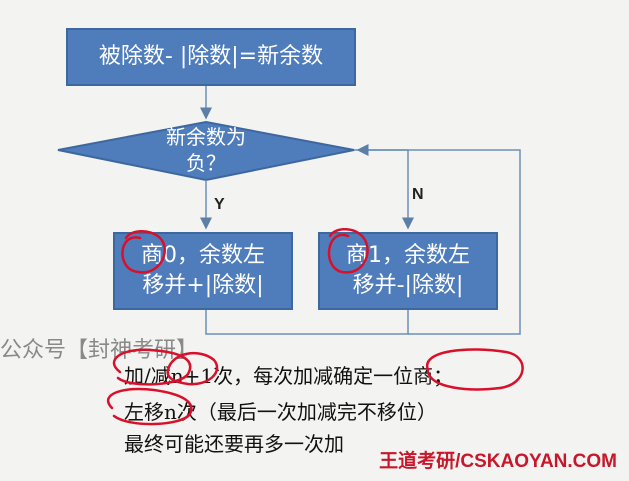 Image resolution: width=629 pixels, height=481 pixels. I want to click on brand-footer: 王道考研/CSKAOYAN.COM, so click(498, 461).